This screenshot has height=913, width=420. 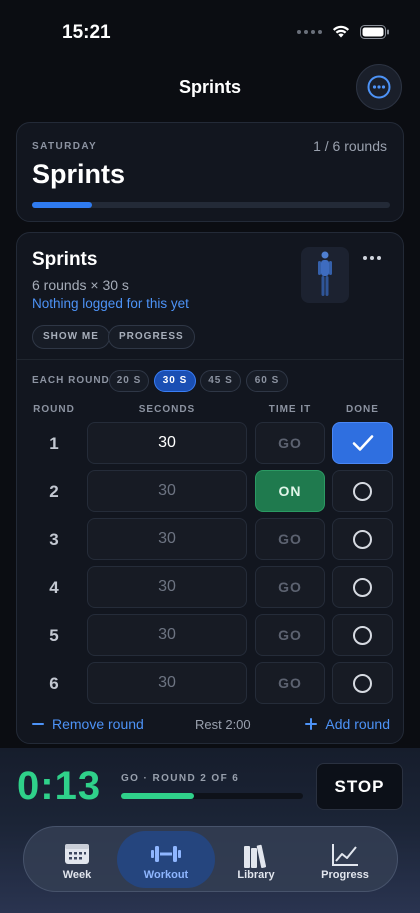 I want to click on books-icon, so click(x=255, y=856).